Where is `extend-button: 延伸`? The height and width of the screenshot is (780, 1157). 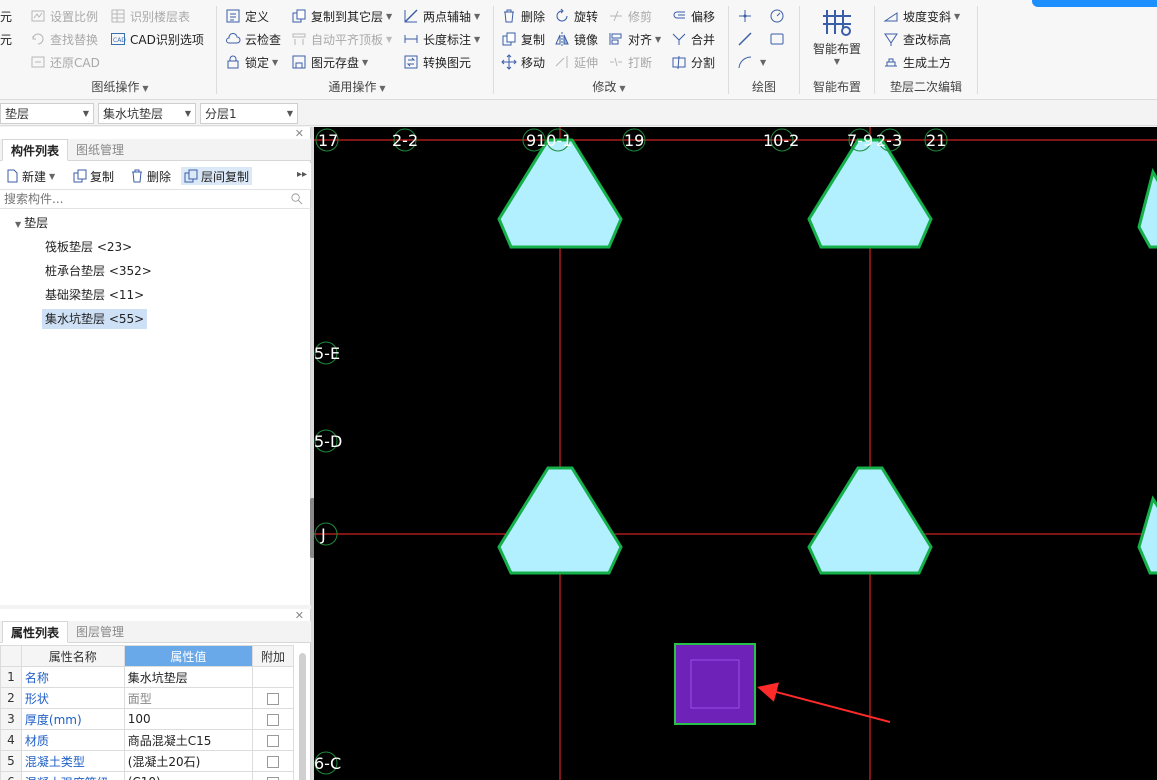
extend-button: 延伸 is located at coordinates (576, 62).